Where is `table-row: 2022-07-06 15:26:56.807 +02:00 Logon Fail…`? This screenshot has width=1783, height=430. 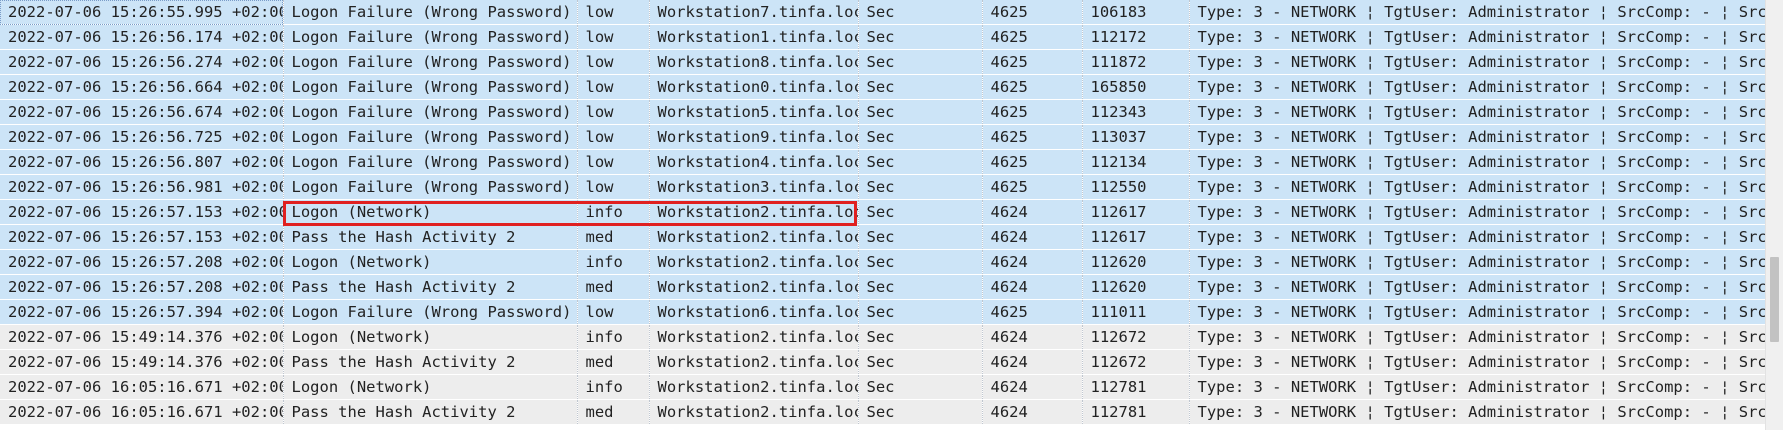
table-row: 2022-07-06 15:26:56.807 +02:00 Logon Fail… is located at coordinates (882, 162).